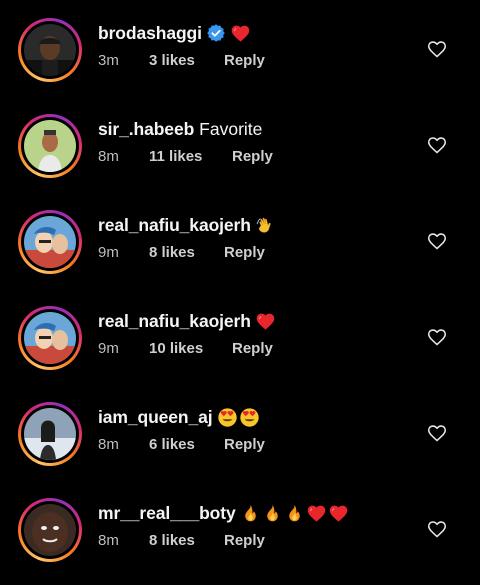 The height and width of the screenshot is (585, 480). What do you see at coordinates (172, 60) in the screenshot?
I see `likes-count-link: 3 likes` at bounding box center [172, 60].